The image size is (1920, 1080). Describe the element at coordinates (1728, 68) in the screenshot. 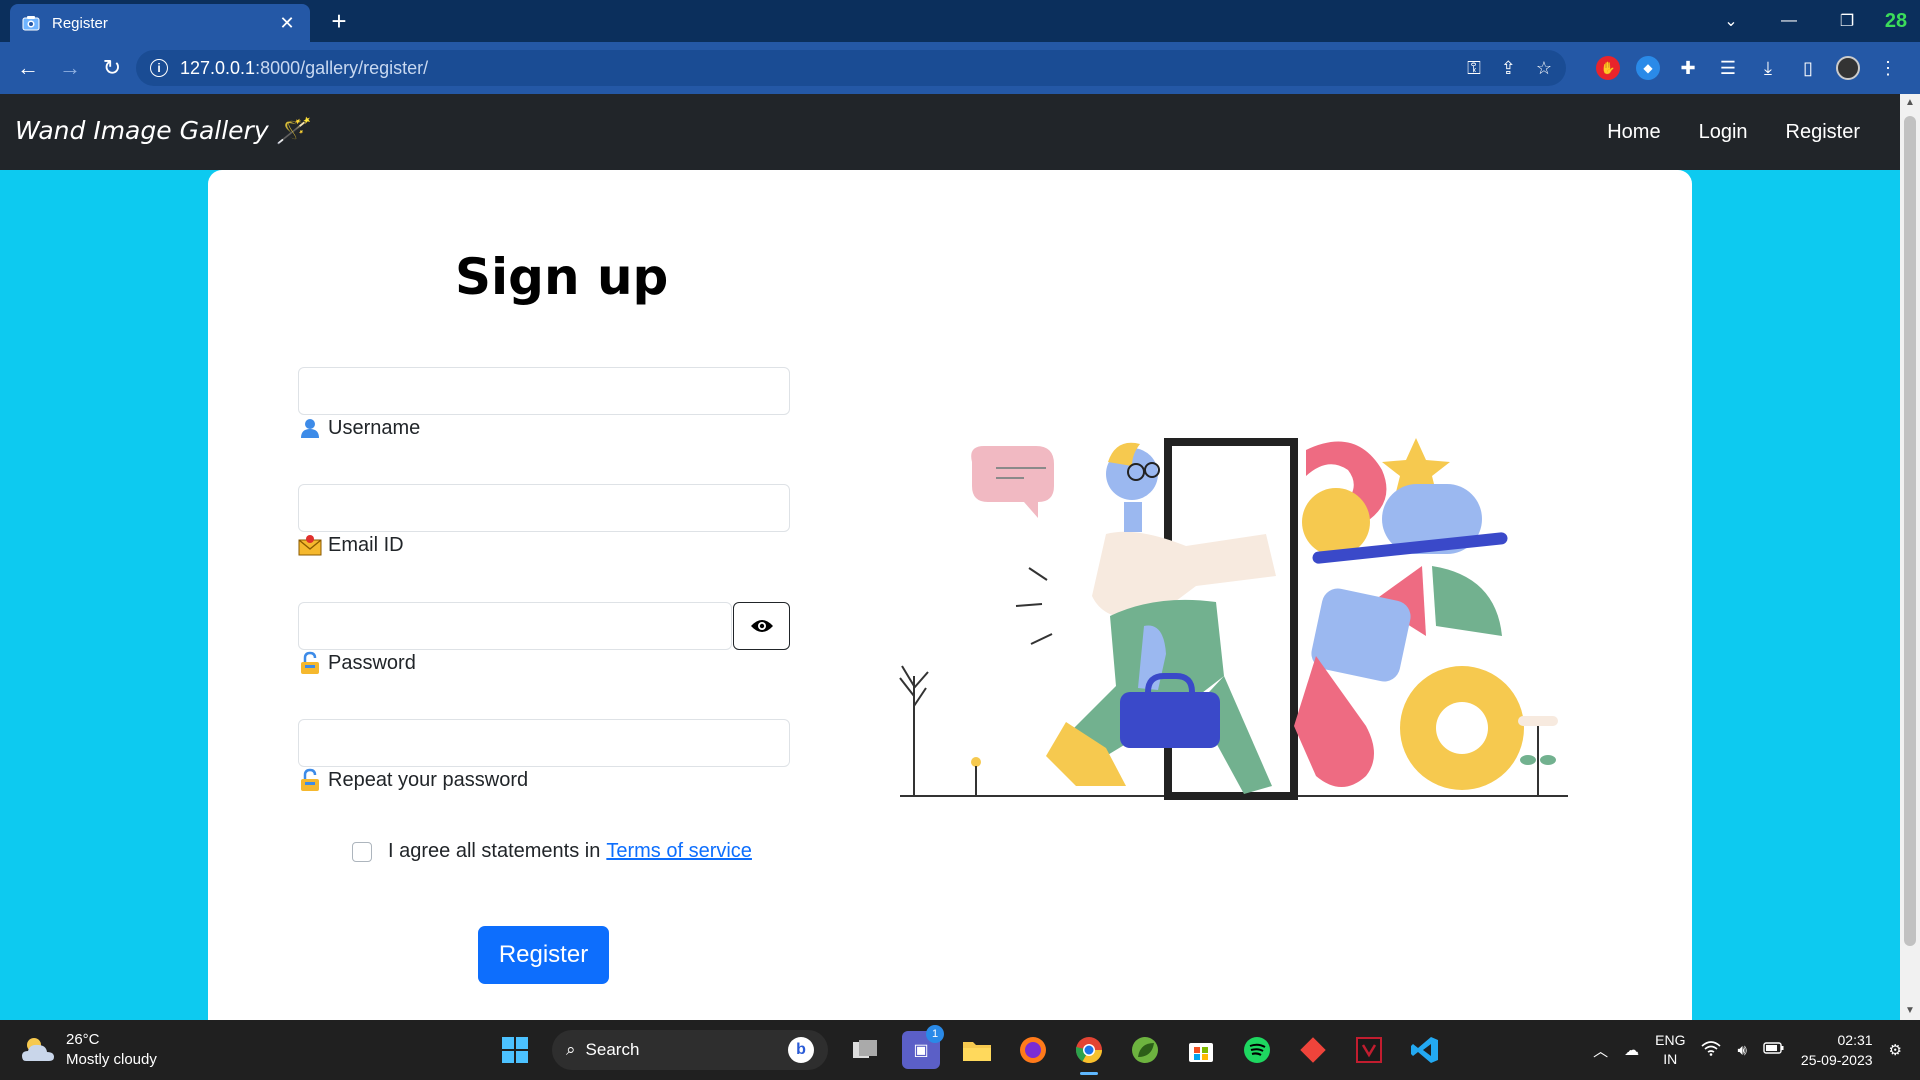

I see `media-queue-icon: ☰` at that location.